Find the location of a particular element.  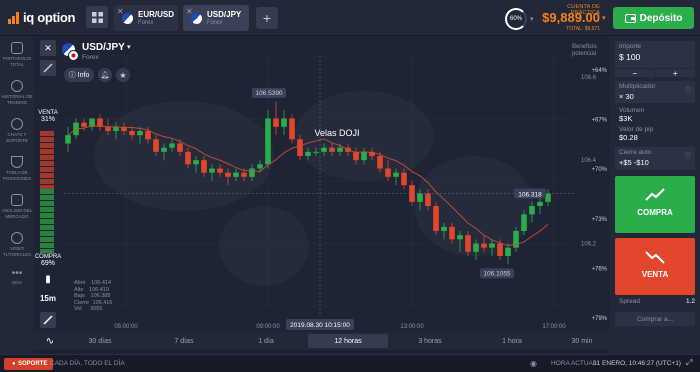

potential-profit-label: Beneficio potencial is located at coordinates (584, 50).